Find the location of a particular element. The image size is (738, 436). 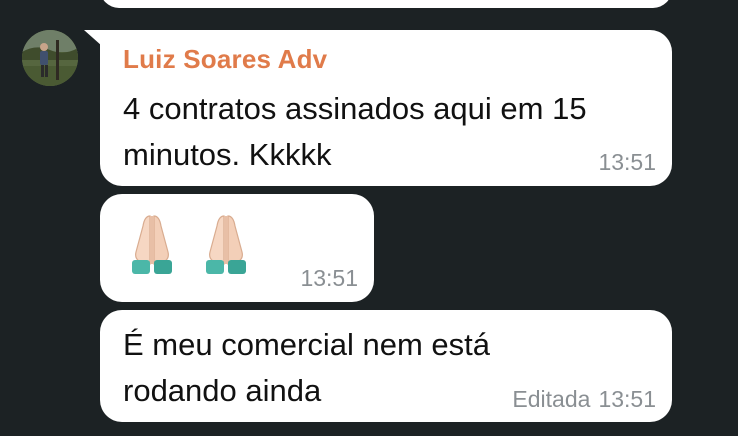

sender-name: Luiz Soares Adv is located at coordinates (225, 59).